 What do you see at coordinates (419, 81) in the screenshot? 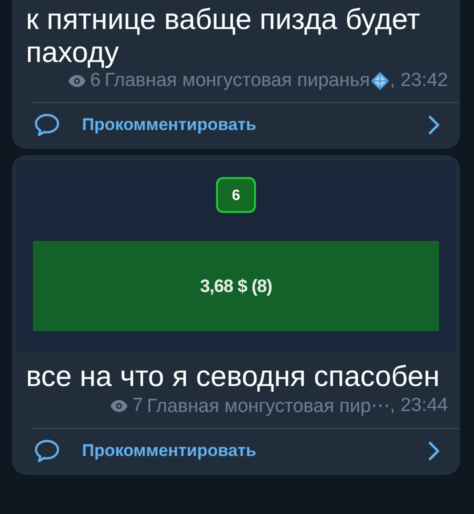
I see `message-time: , 23:42` at bounding box center [419, 81].